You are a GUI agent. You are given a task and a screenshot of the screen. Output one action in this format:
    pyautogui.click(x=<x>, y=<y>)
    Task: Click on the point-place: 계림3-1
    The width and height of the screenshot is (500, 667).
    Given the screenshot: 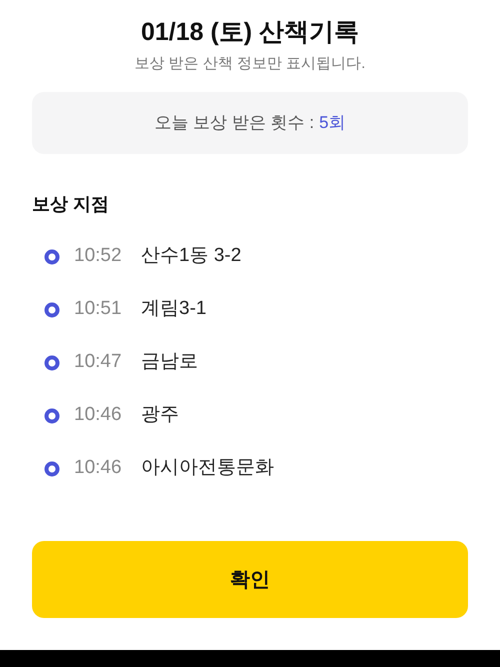 What is the action you would take?
    pyautogui.click(x=173, y=309)
    